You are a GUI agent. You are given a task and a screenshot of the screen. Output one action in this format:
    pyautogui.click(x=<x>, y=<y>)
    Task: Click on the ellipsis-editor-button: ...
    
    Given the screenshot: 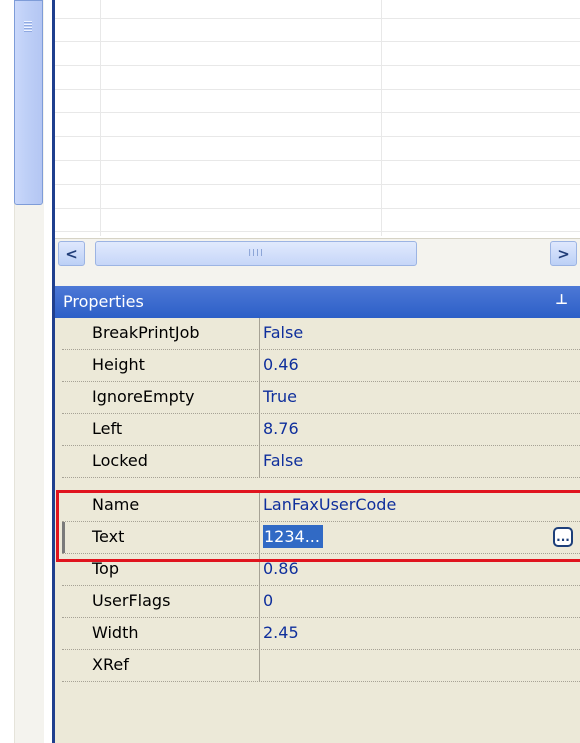 What is the action you would take?
    pyautogui.click(x=563, y=537)
    